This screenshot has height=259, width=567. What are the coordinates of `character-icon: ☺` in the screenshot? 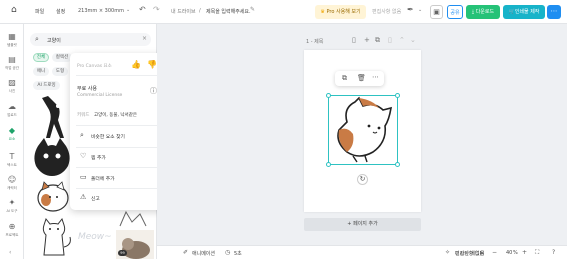 It's located at (12, 179).